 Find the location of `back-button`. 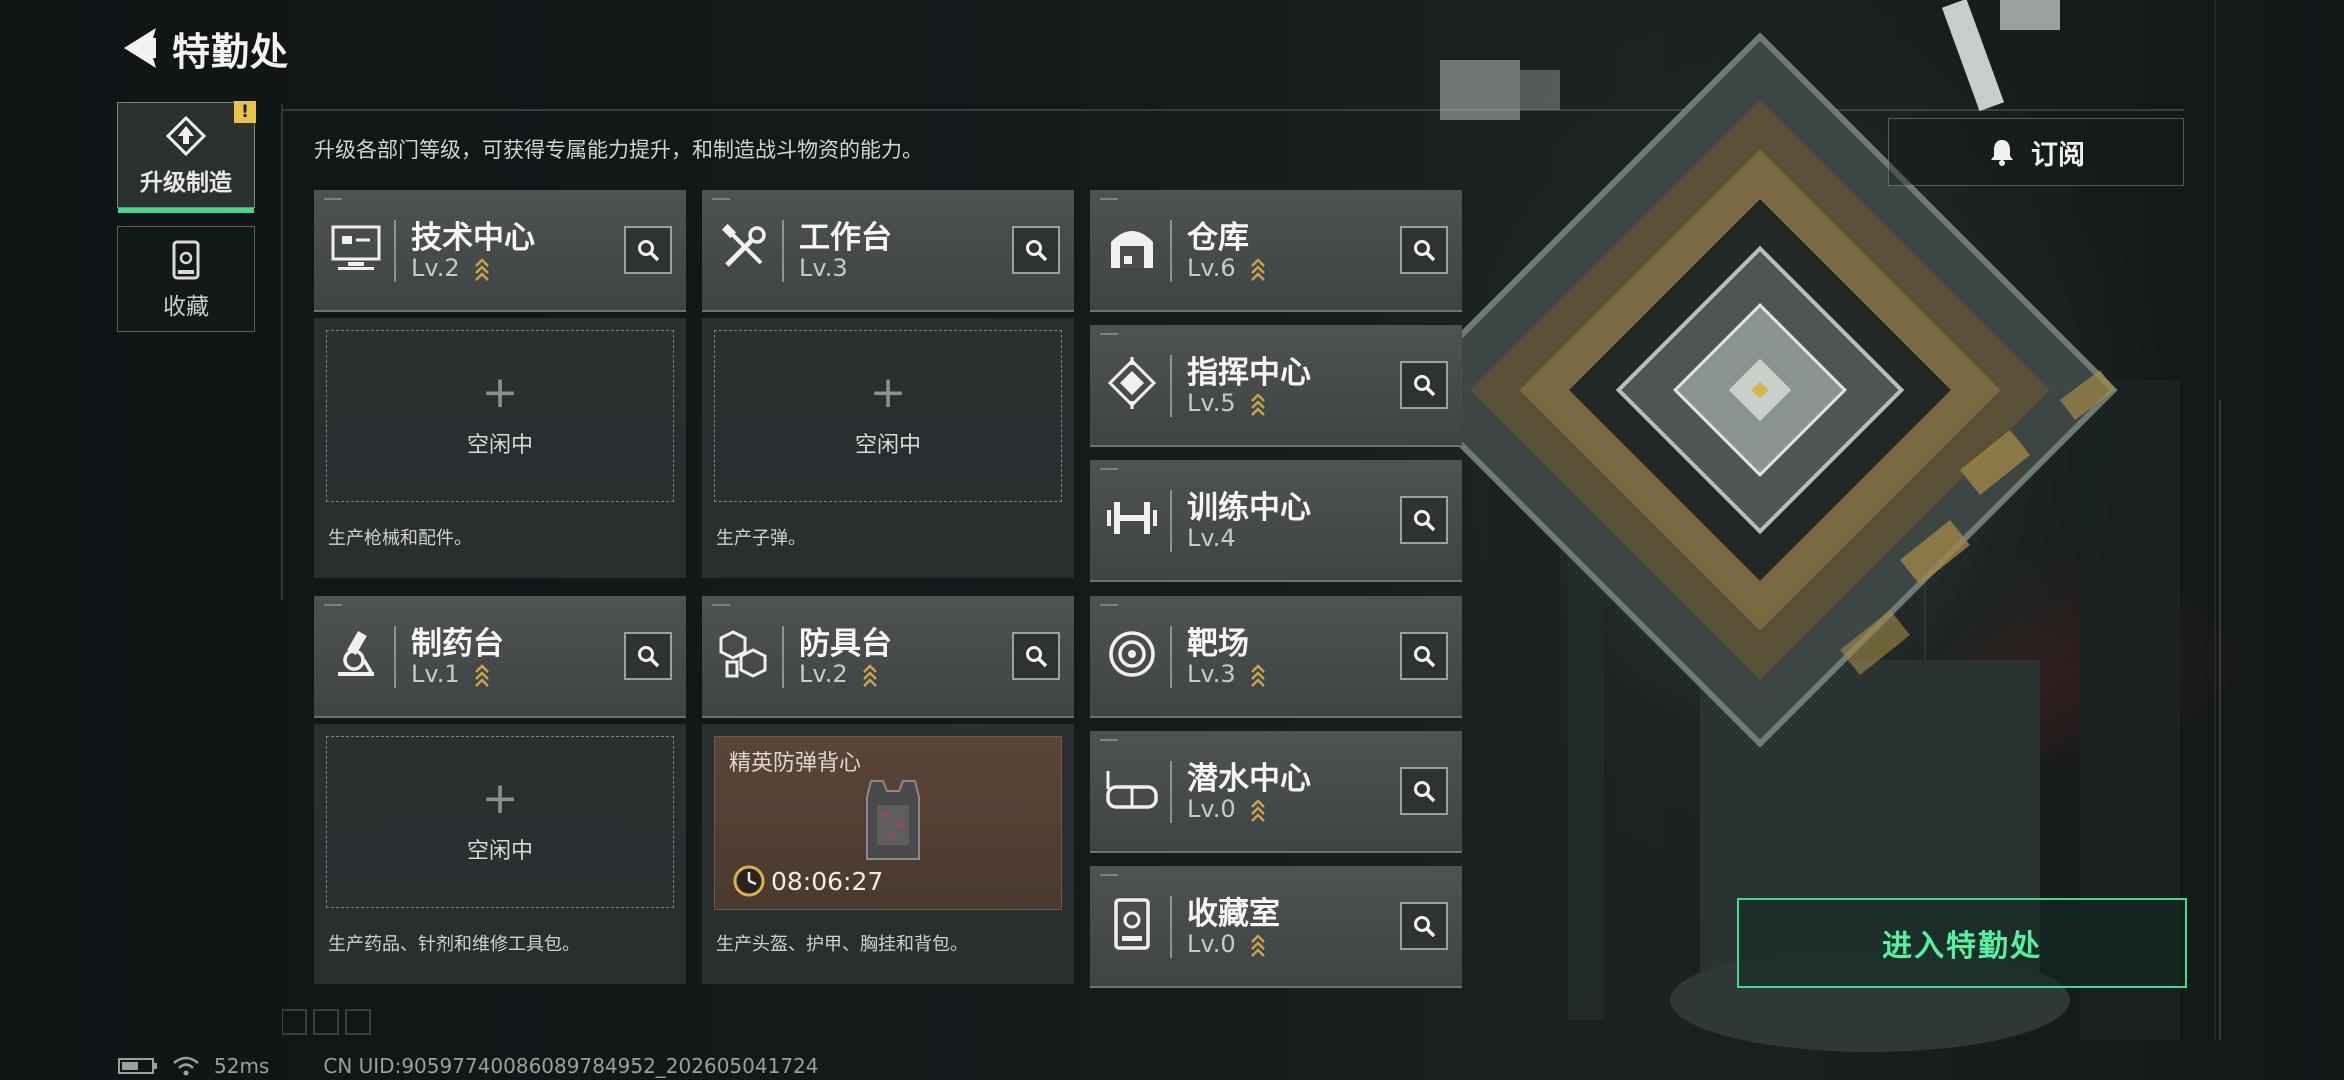

back-button is located at coordinates (140, 48).